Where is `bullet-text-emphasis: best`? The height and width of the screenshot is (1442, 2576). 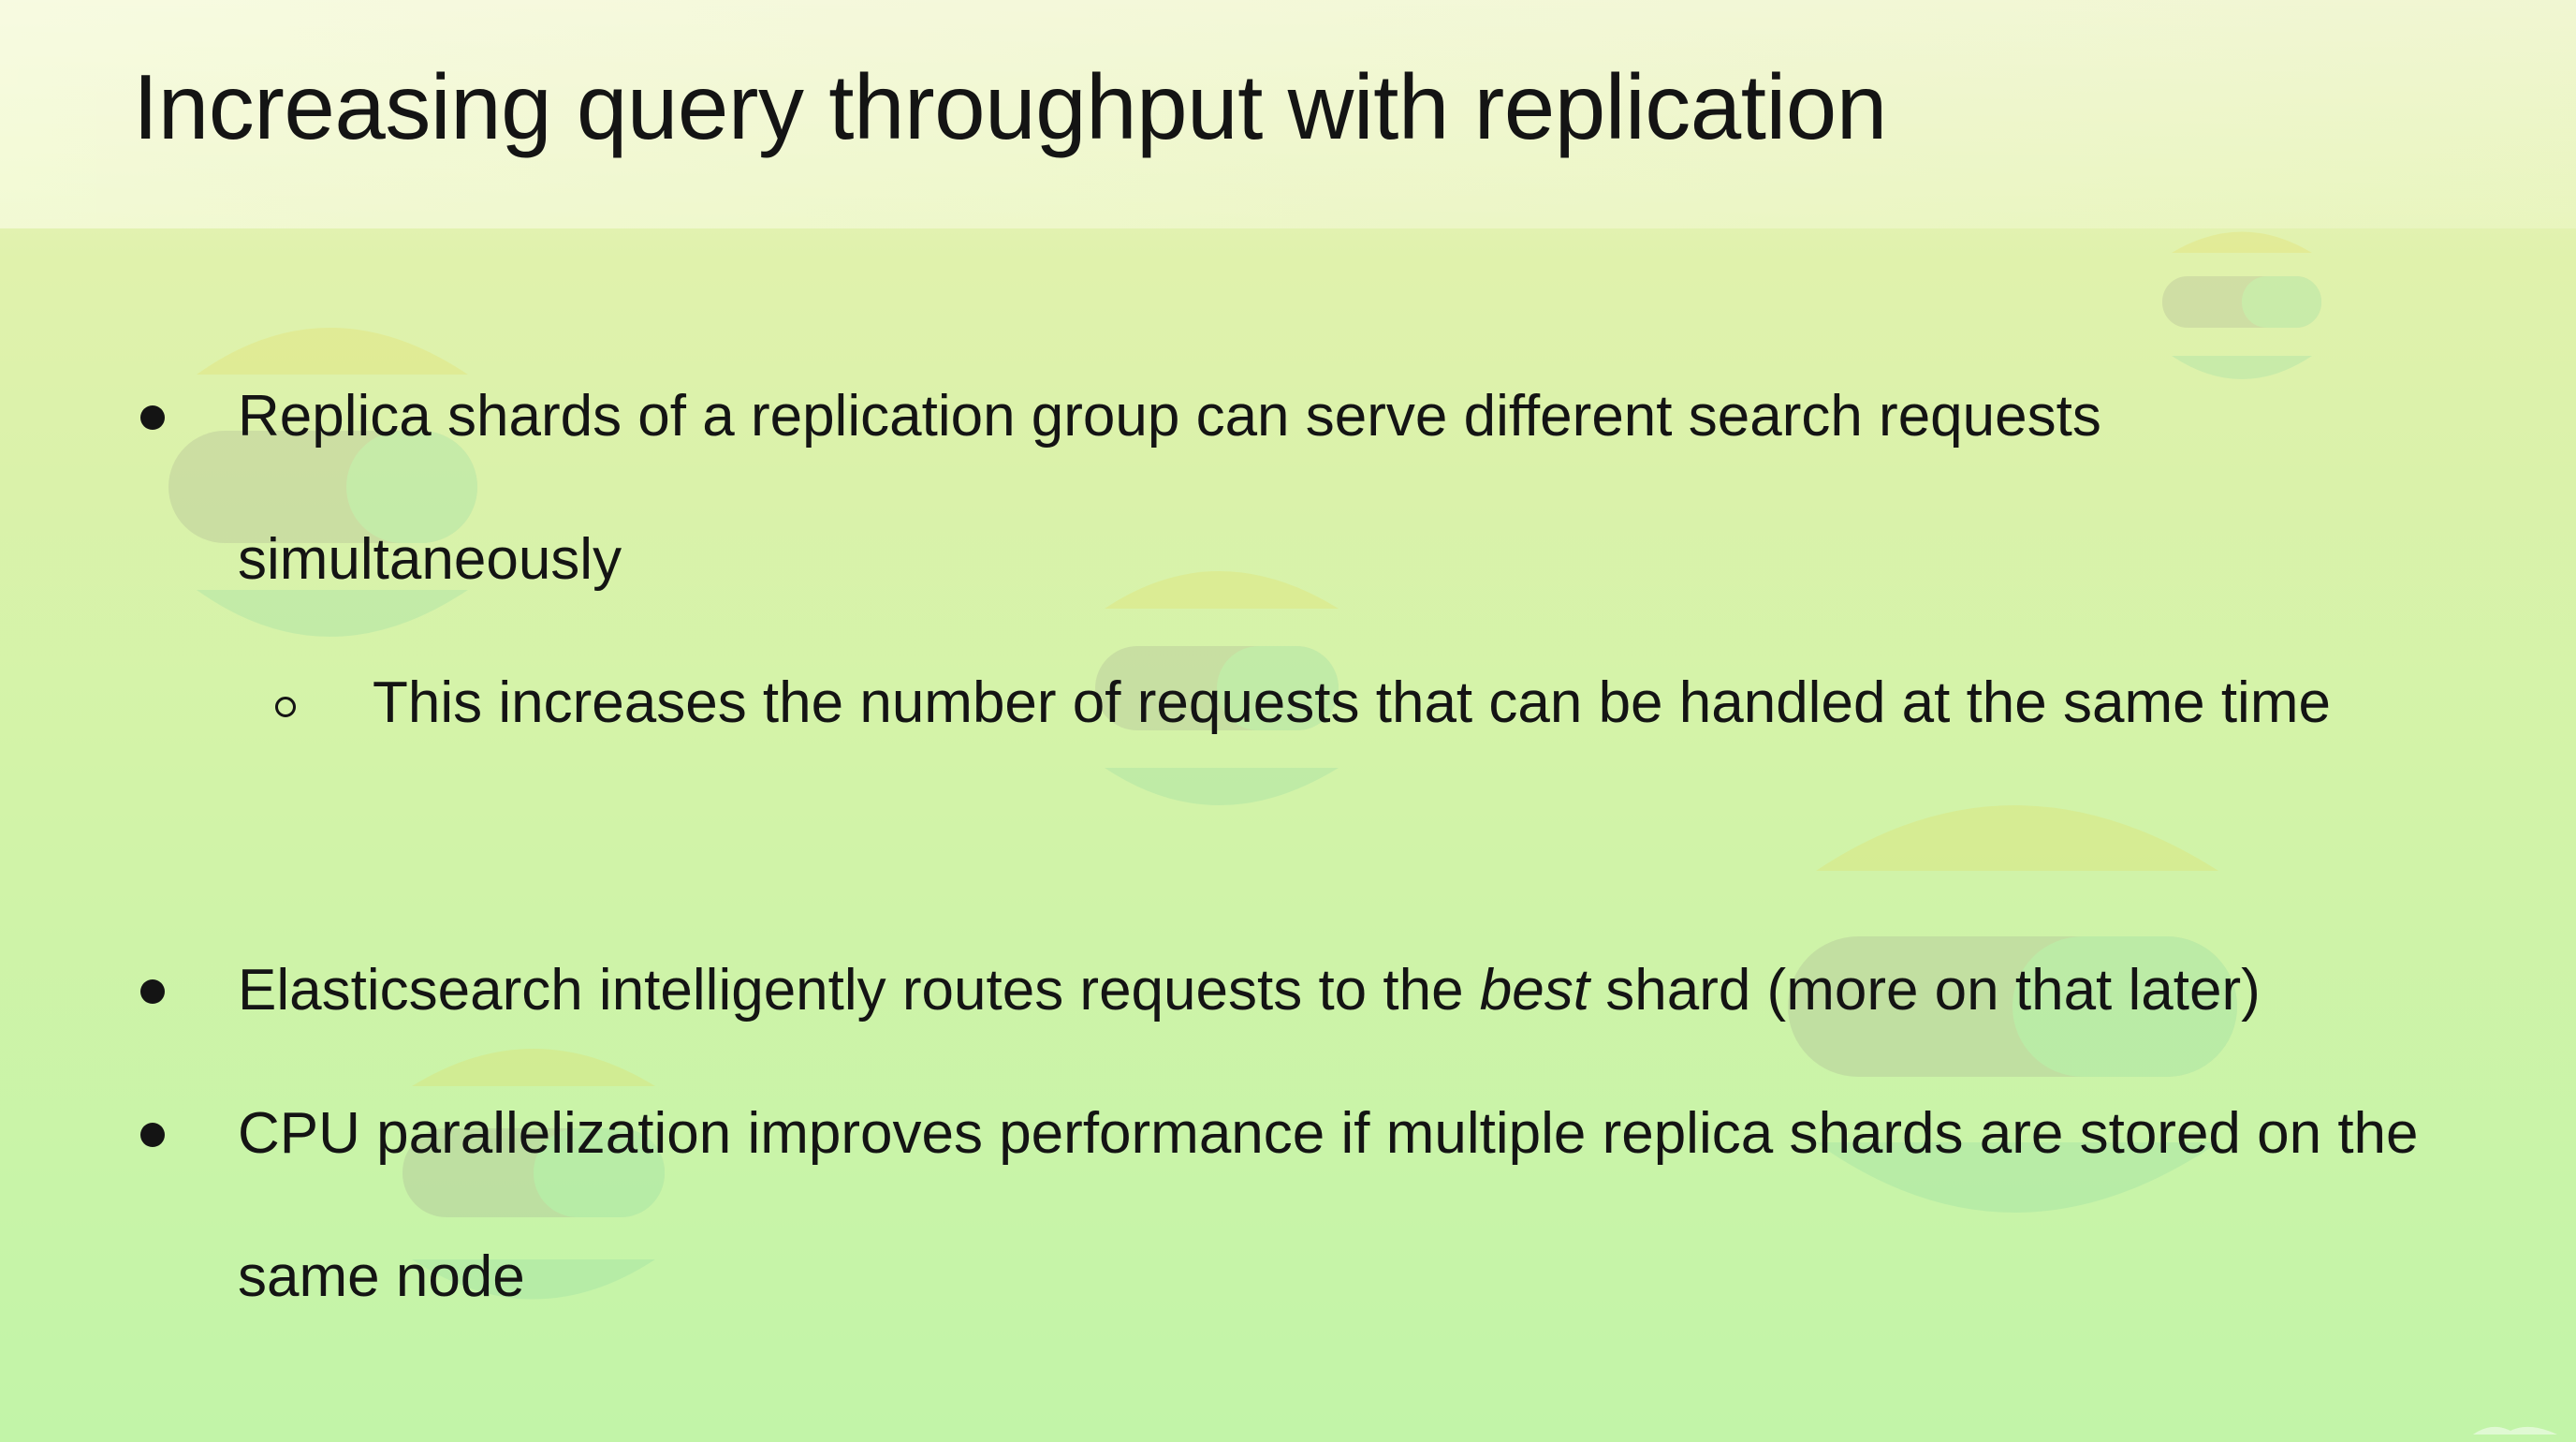
bullet-text-emphasis: best is located at coordinates (1534, 991).